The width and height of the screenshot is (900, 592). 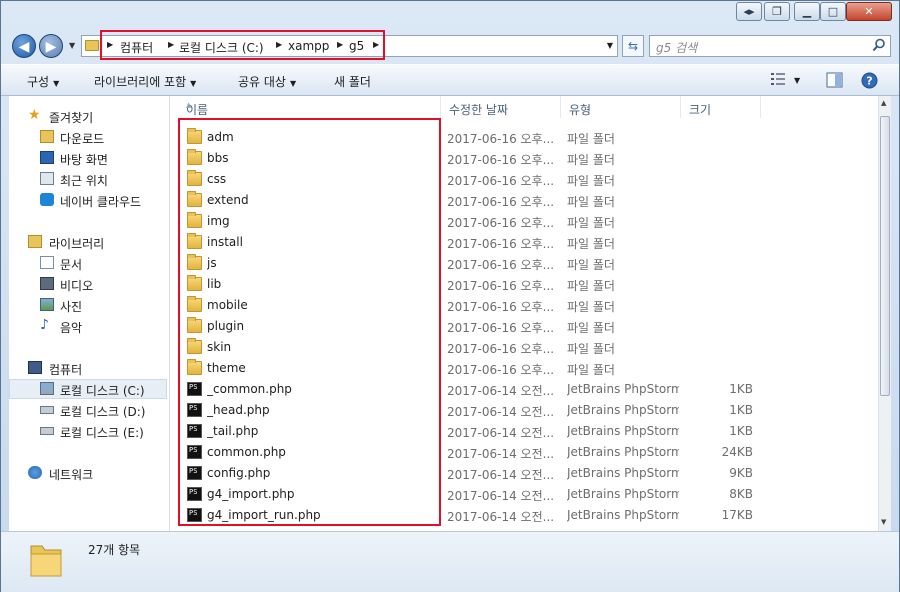 I want to click on nav-local-disk-d: 로컬 디스크 (D:), so click(x=88, y=410).